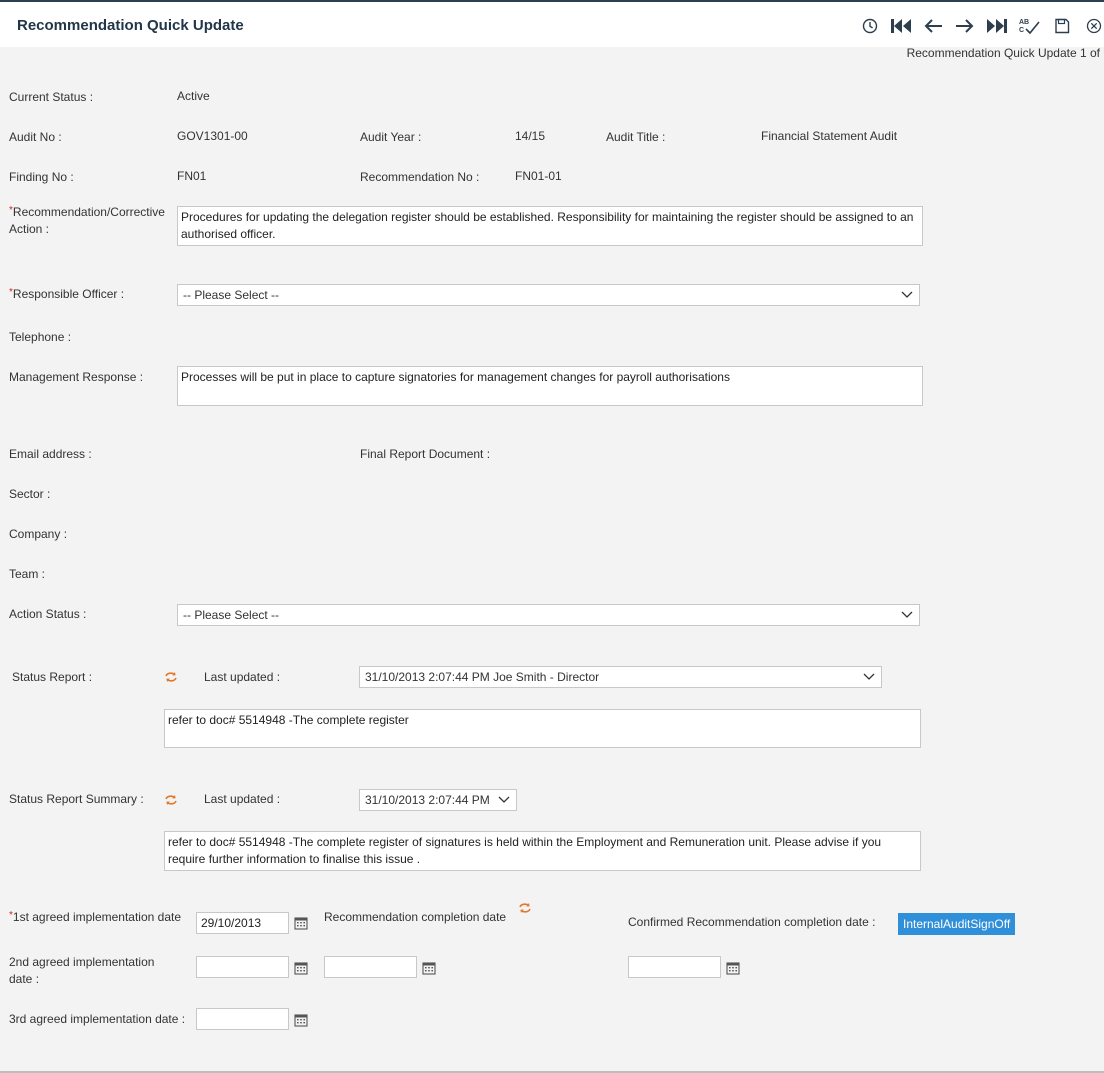 This screenshot has height=1073, width=1104. Describe the element at coordinates (231, 295) in the screenshot. I see `responsible-officer-selected: -- Please Select --` at that location.